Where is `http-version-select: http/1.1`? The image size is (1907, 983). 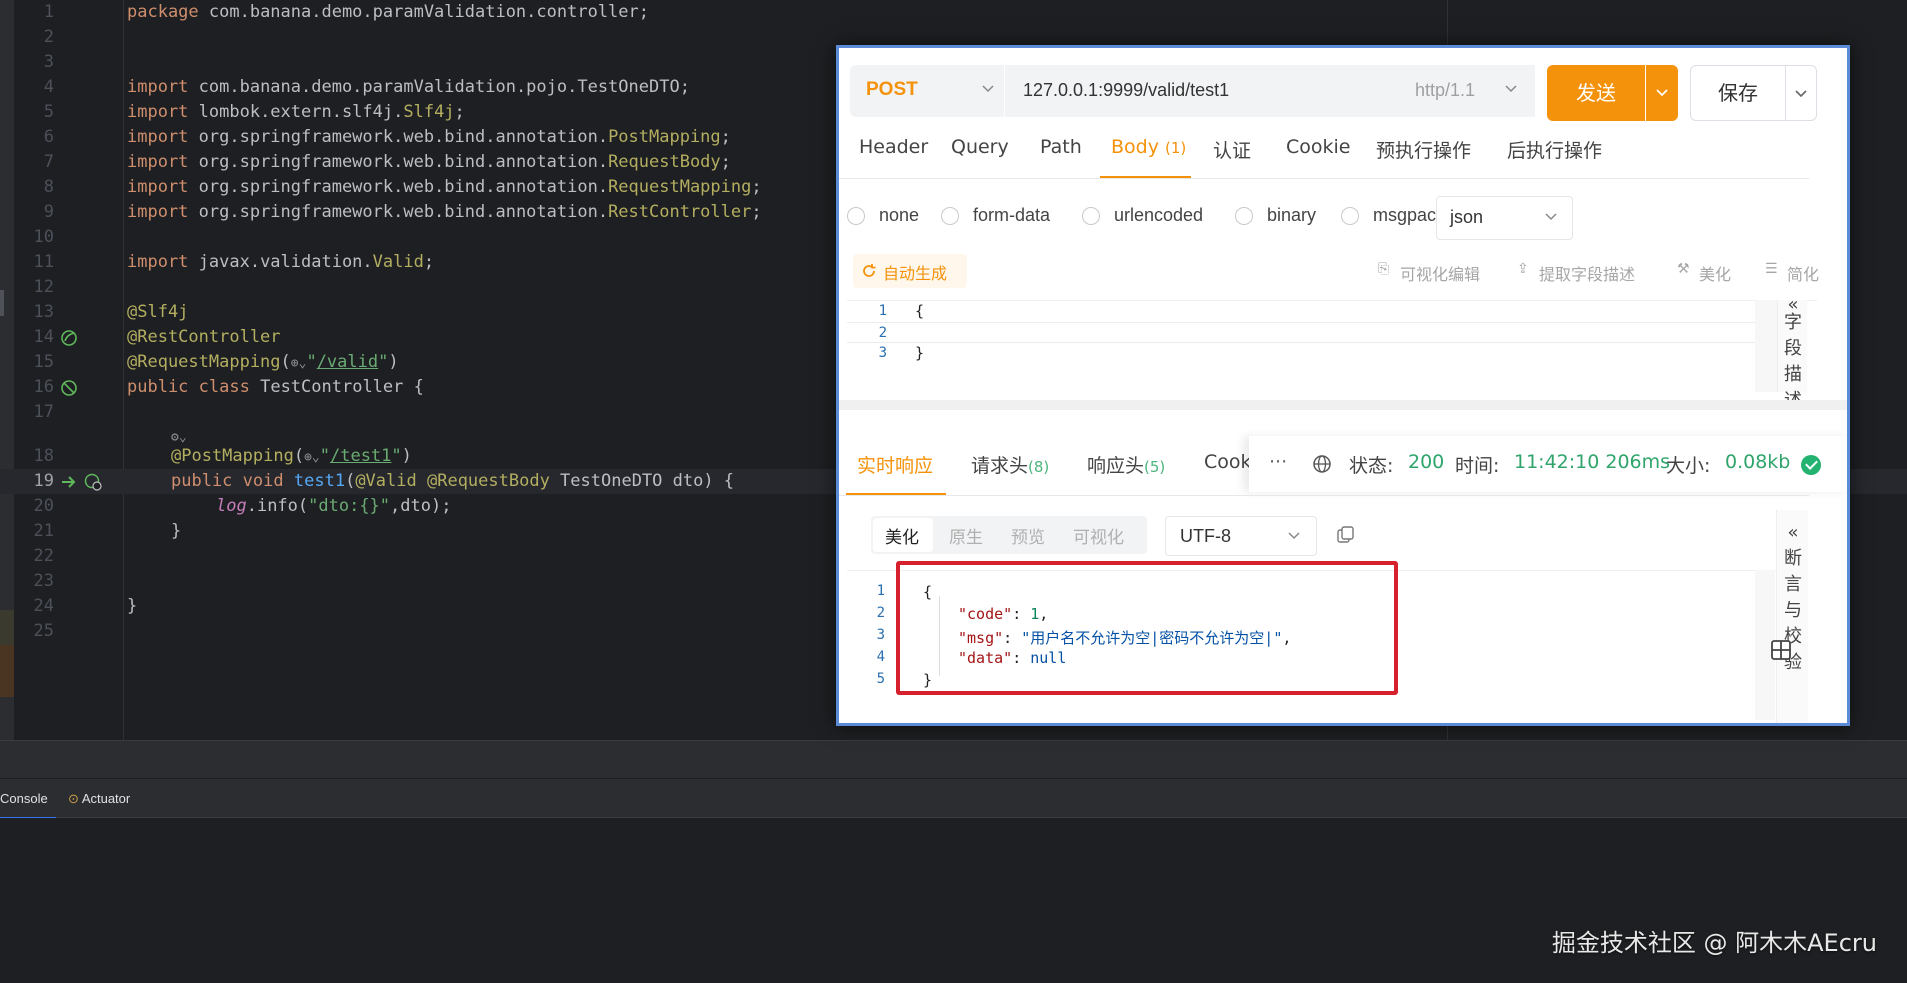 http-version-select: http/1.1 is located at coordinates (1445, 90).